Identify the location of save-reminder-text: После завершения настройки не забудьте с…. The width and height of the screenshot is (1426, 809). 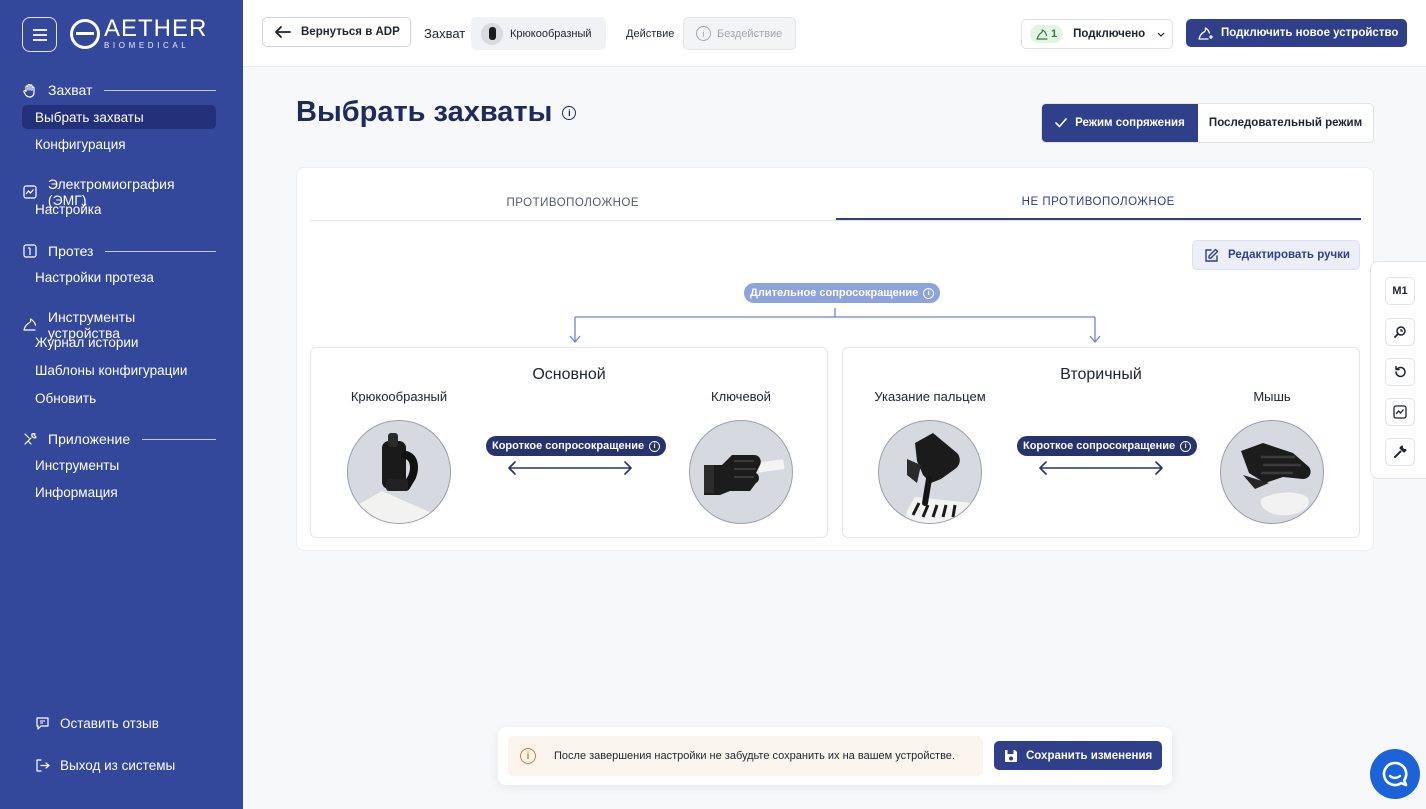
(754, 756).